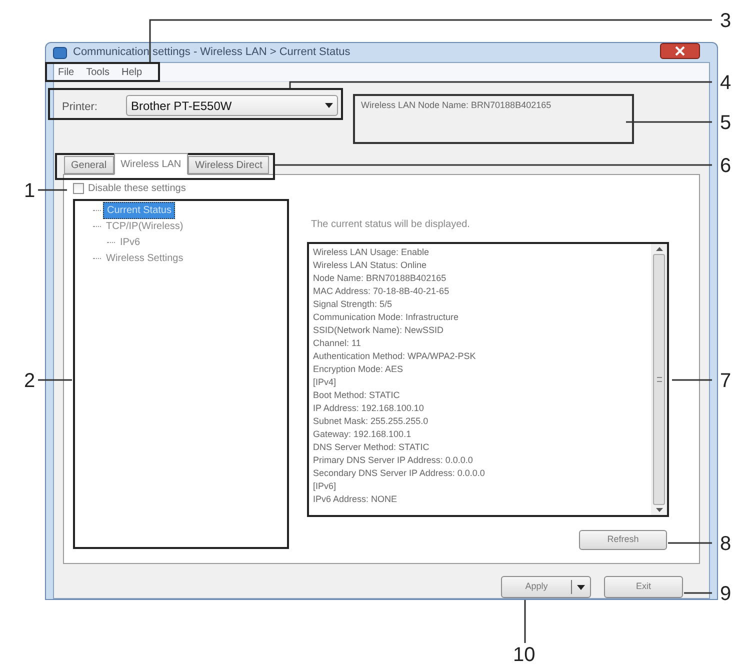 The height and width of the screenshot is (671, 739). What do you see at coordinates (78, 188) in the screenshot?
I see `checkbox` at bounding box center [78, 188].